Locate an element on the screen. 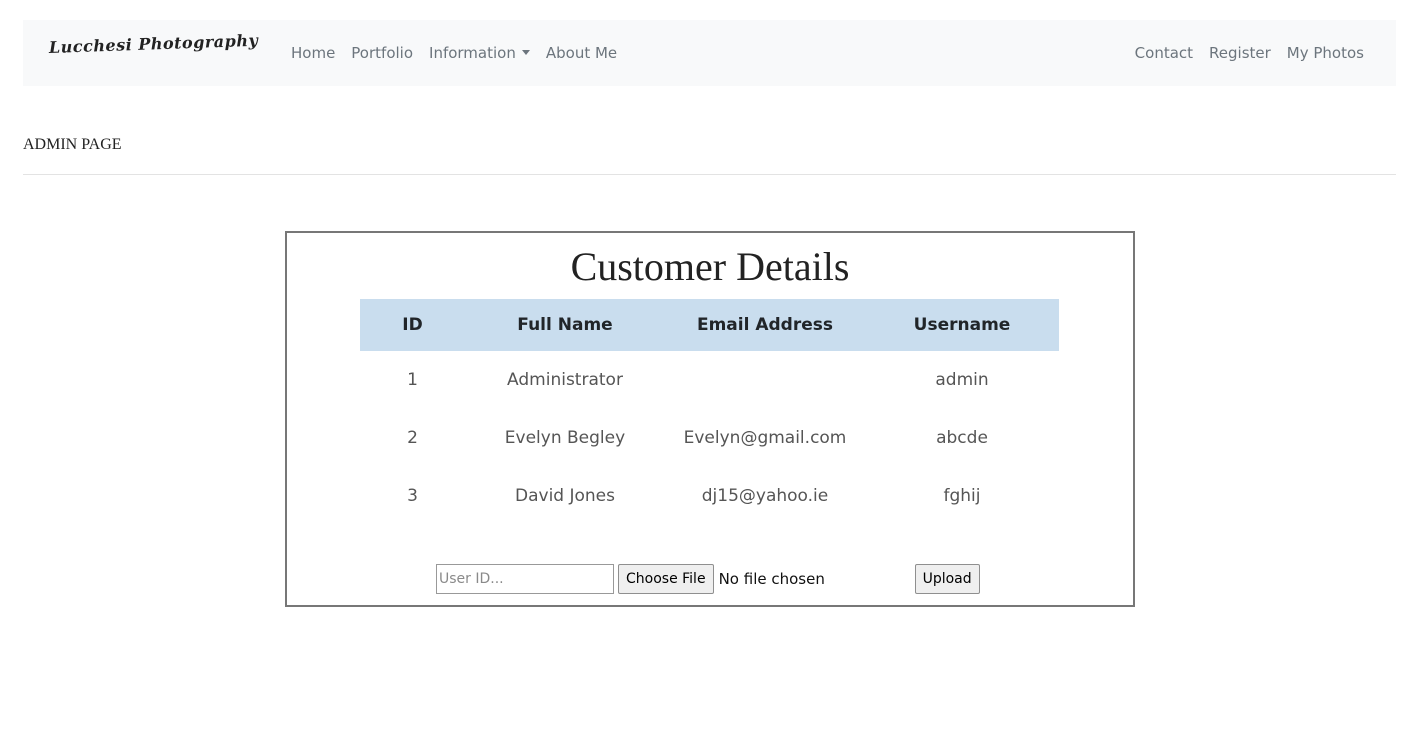  user-id-input is located at coordinates (525, 579).